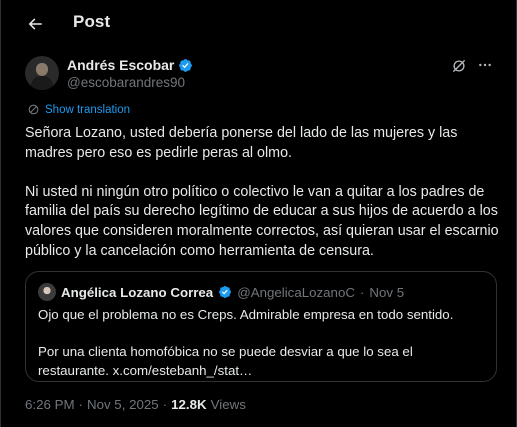  I want to click on show-translation-label: Show translation, so click(88, 109).